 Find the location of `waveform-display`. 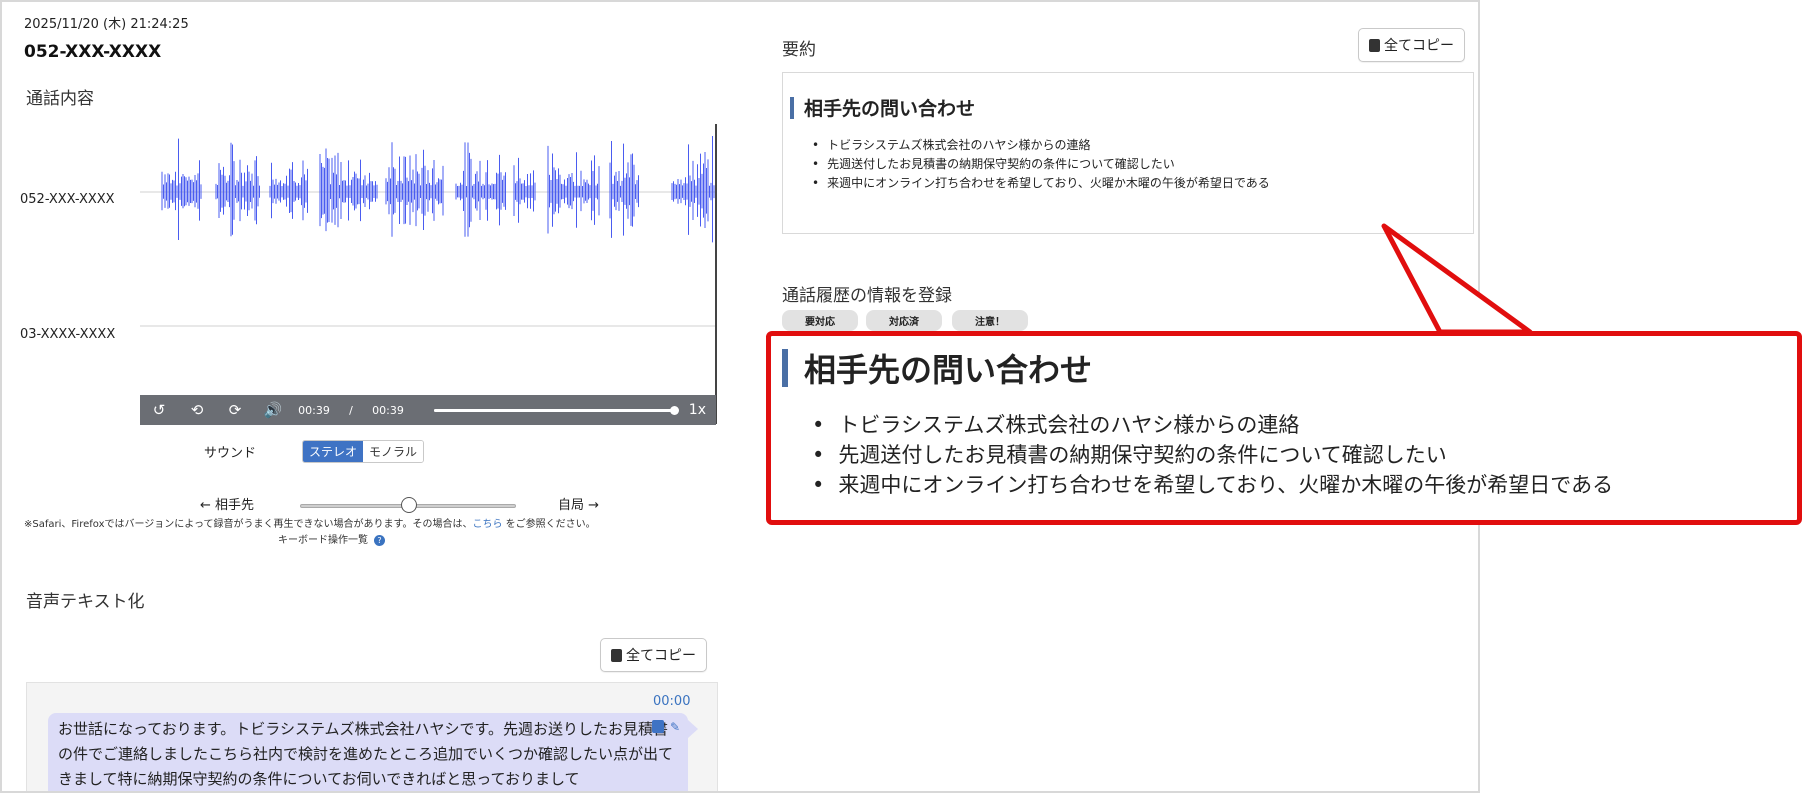

waveform-display is located at coordinates (428, 274).